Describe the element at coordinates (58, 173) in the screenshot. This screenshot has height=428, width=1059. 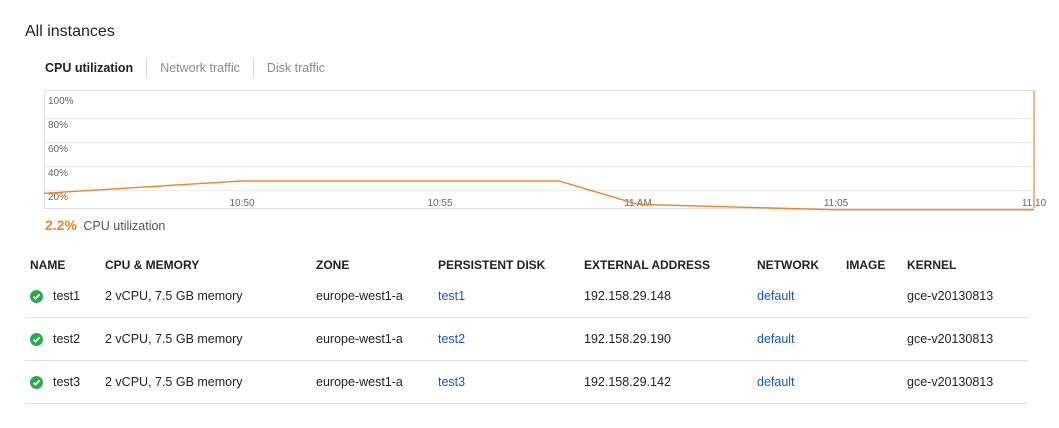
I see `y-tick-label: 40%` at that location.